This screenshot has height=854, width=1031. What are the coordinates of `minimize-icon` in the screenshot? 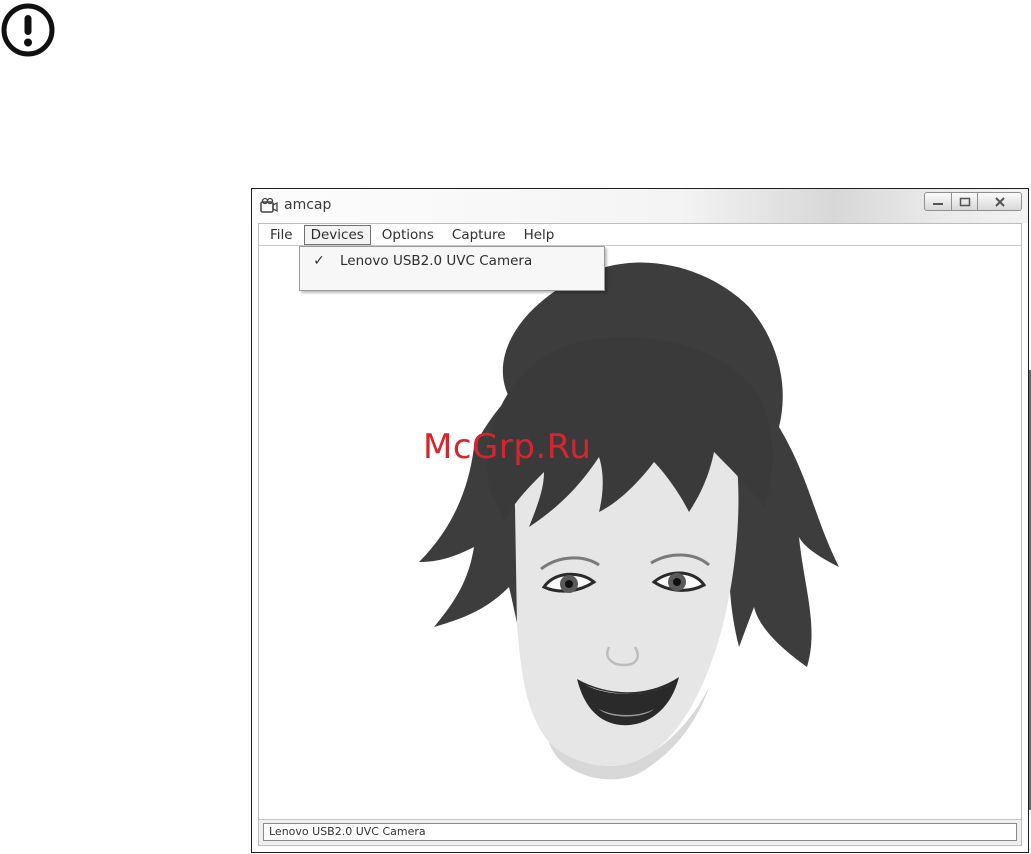 It's located at (938, 203).